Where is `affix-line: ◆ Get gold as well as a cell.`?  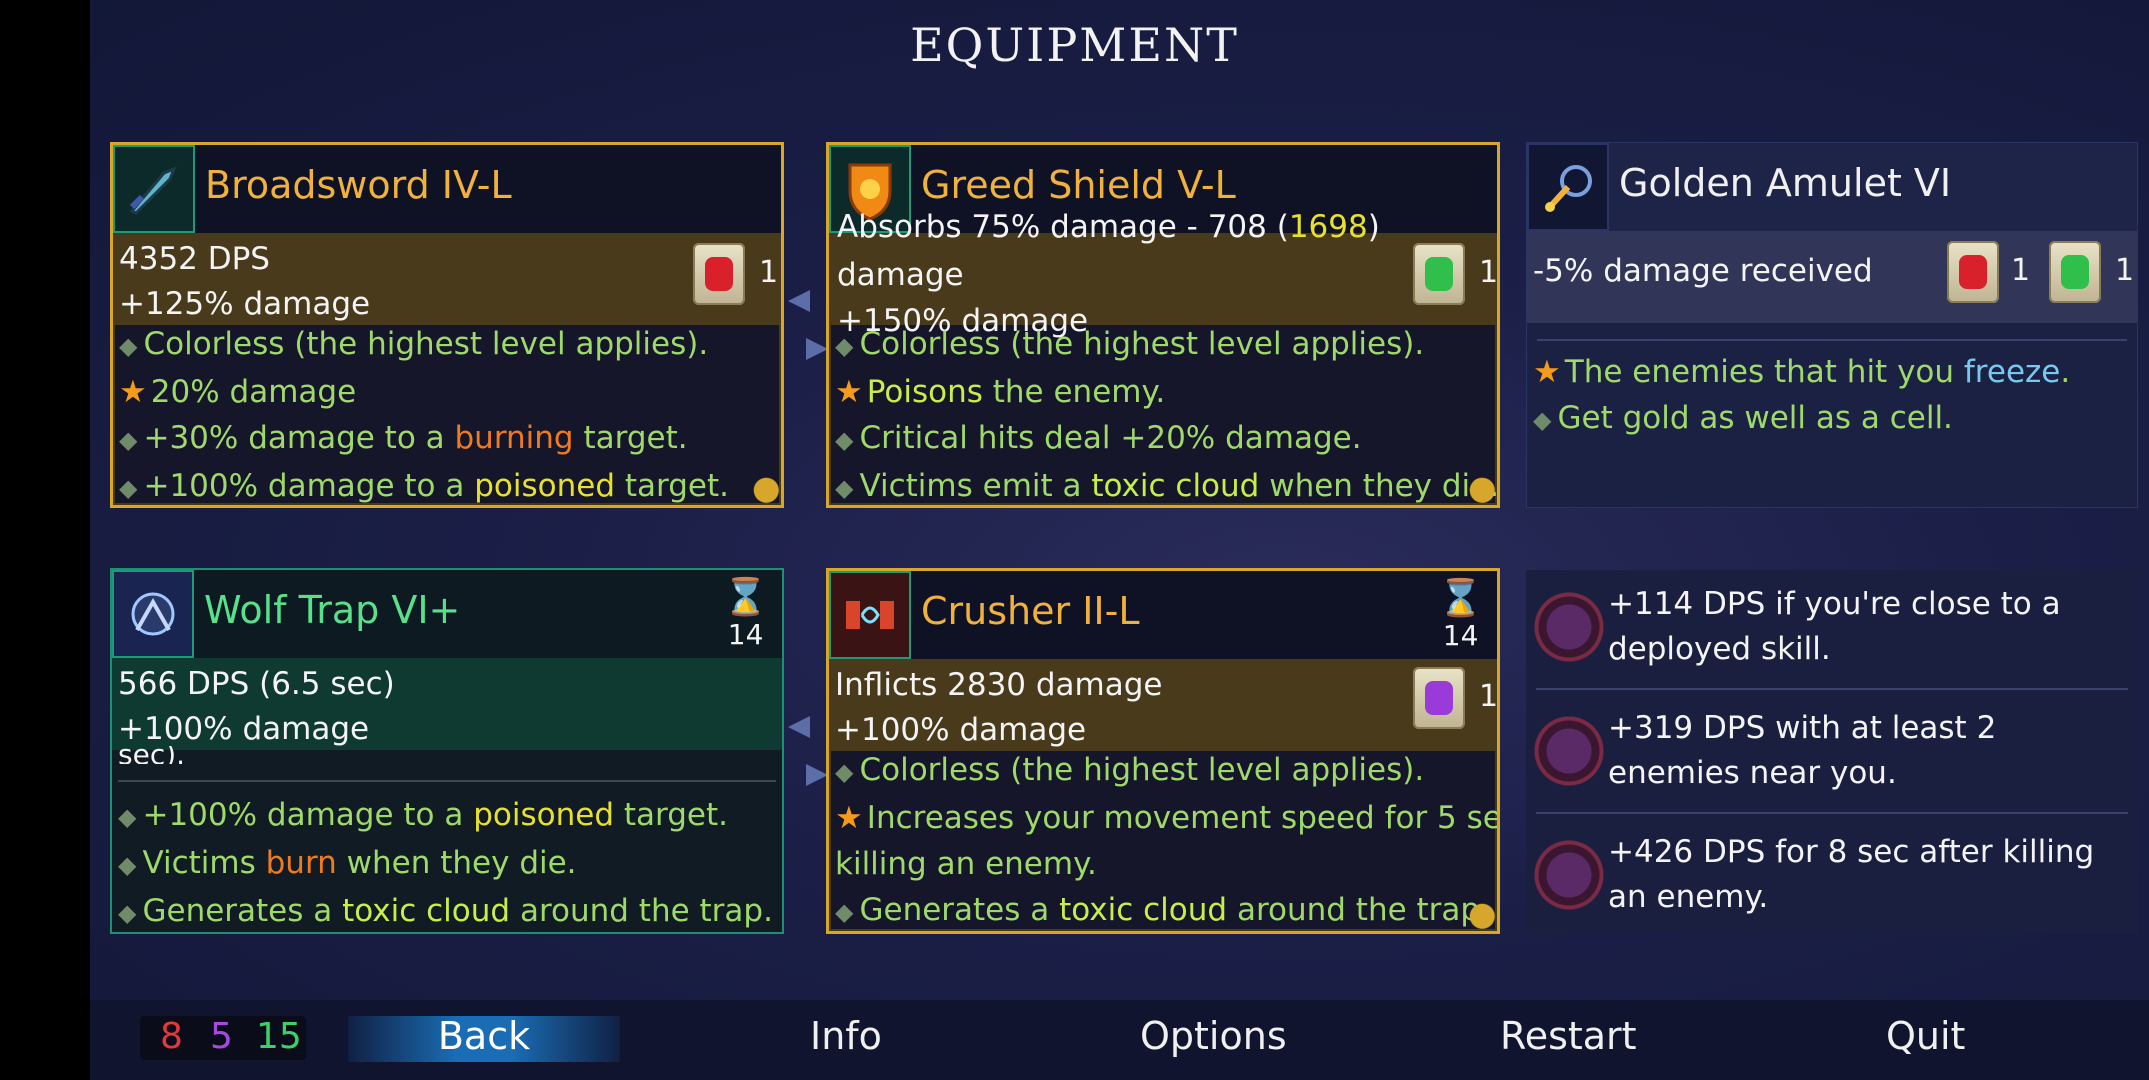 affix-line: ◆ Get gold as well as a cell. is located at coordinates (1743, 418).